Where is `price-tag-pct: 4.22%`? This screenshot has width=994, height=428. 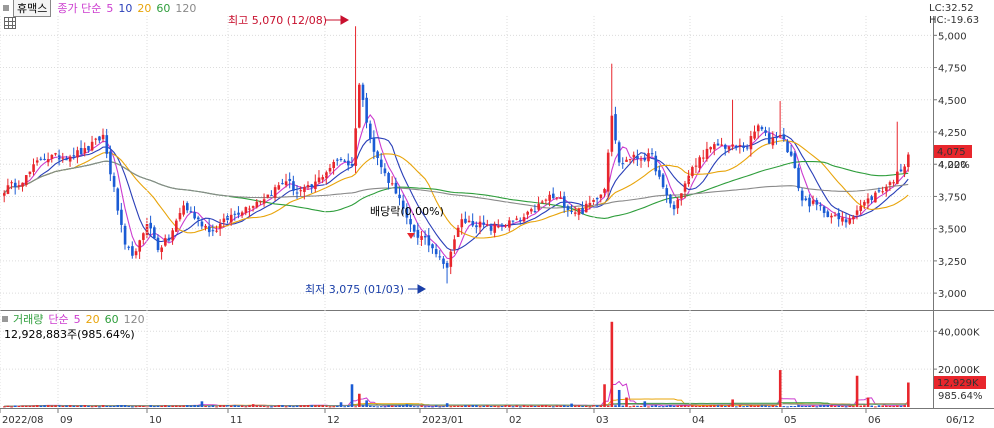
price-tag-pct: 4.22% is located at coordinates (954, 165).